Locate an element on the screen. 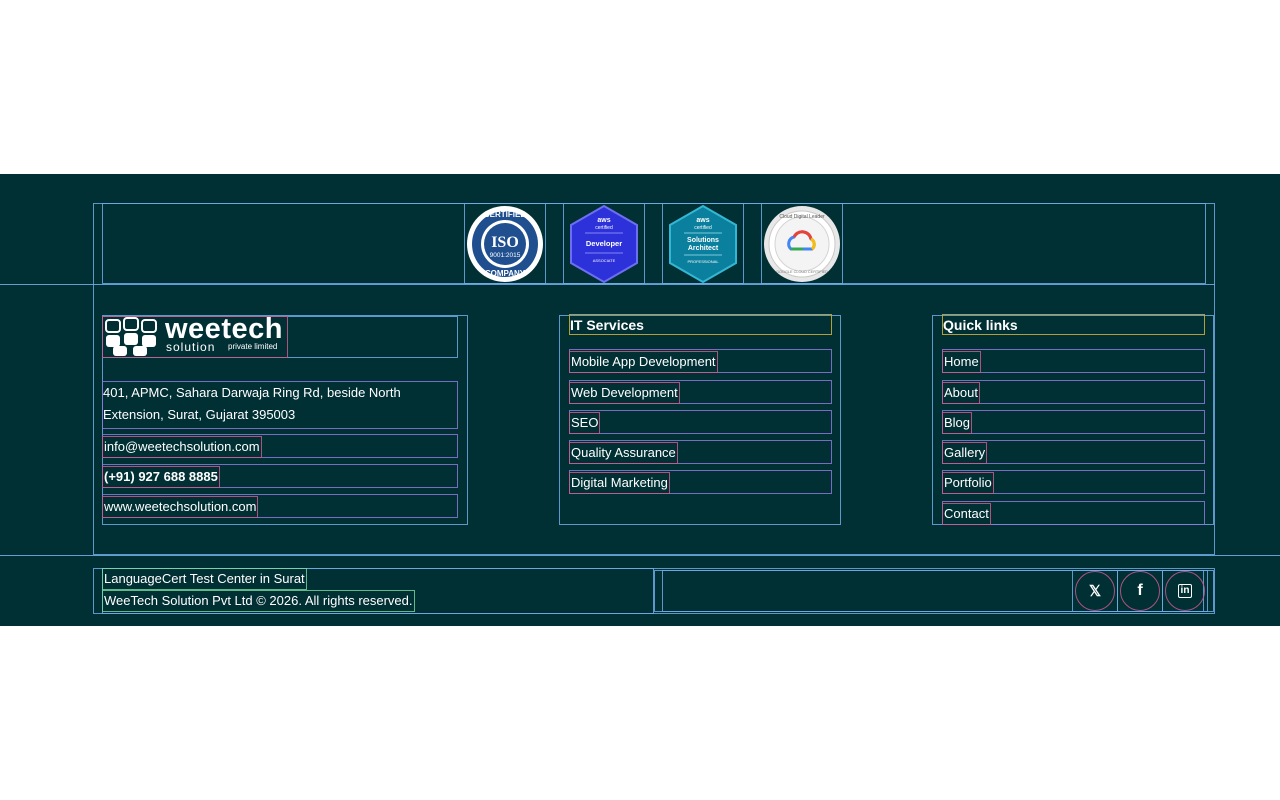  svg-text: 9001:2015 is located at coordinates (505, 255).